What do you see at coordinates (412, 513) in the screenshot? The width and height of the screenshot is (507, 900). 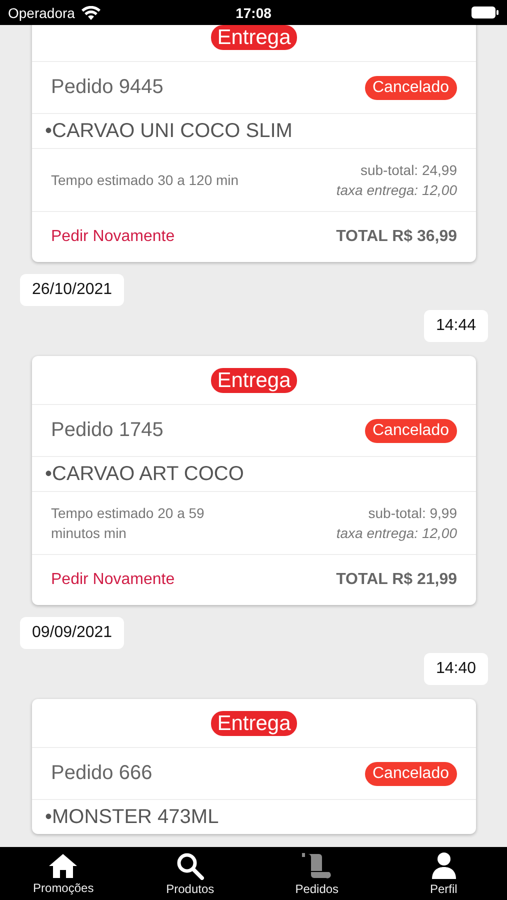 I see `subtotal-text: sub-total: 9,99` at bounding box center [412, 513].